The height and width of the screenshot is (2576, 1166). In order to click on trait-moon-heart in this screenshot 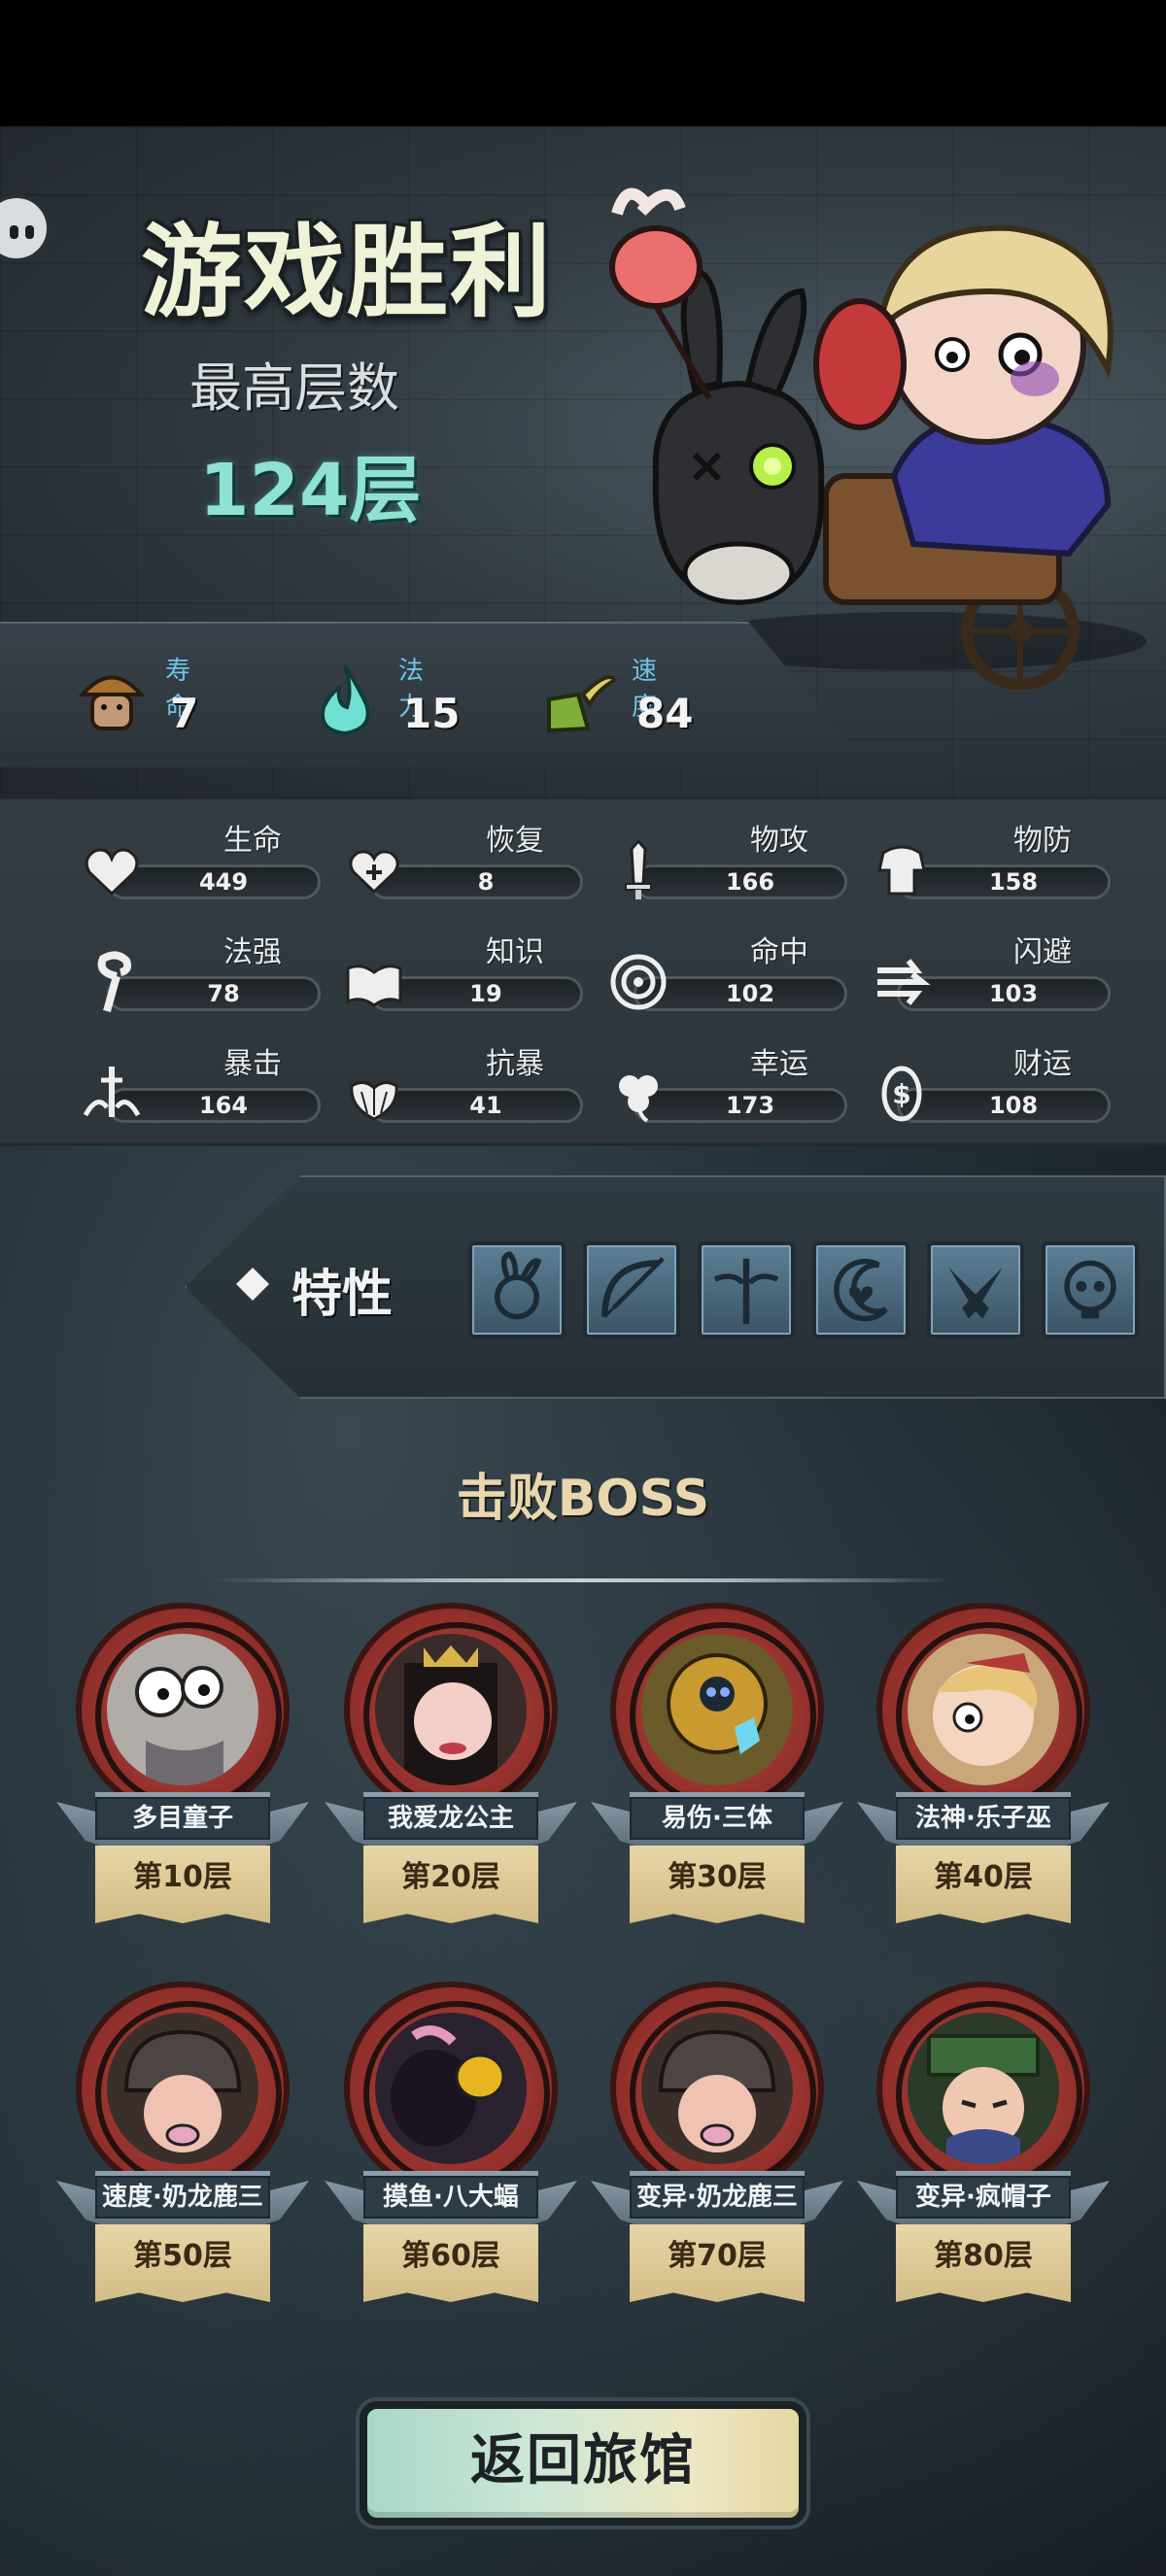, I will do `click(860, 1290)`.